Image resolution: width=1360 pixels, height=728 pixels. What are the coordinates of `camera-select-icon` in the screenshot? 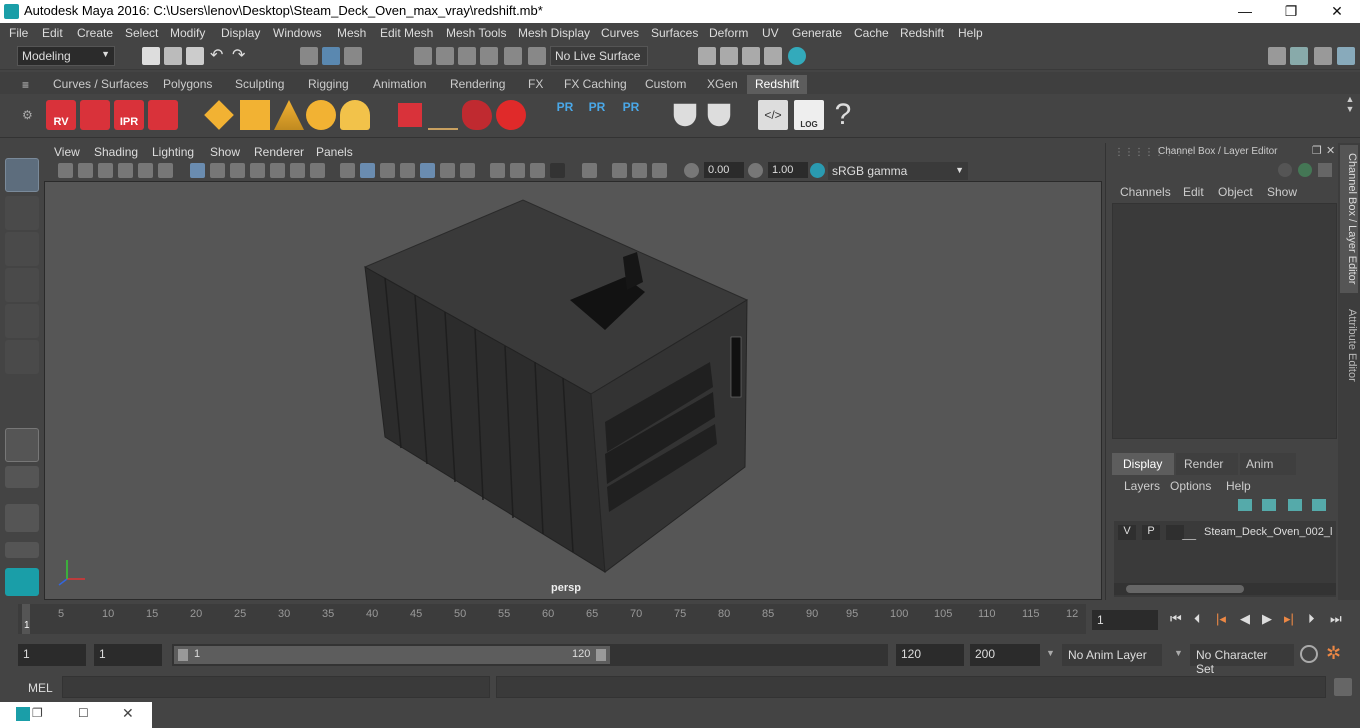 It's located at (65, 170).